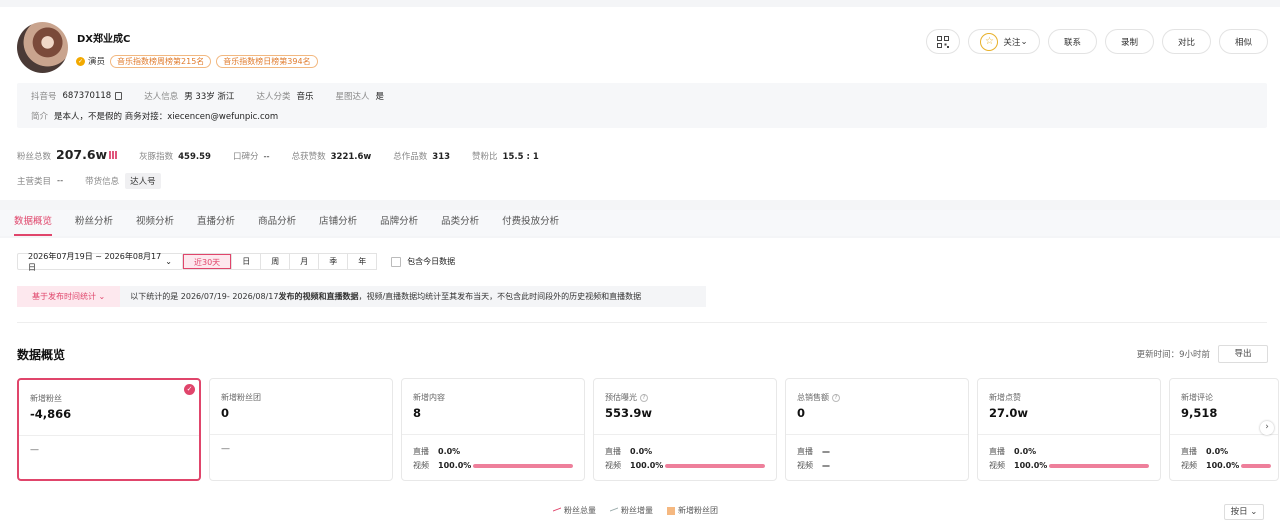 This screenshot has height=529, width=1280. I want to click on period-month: 月, so click(303, 261).